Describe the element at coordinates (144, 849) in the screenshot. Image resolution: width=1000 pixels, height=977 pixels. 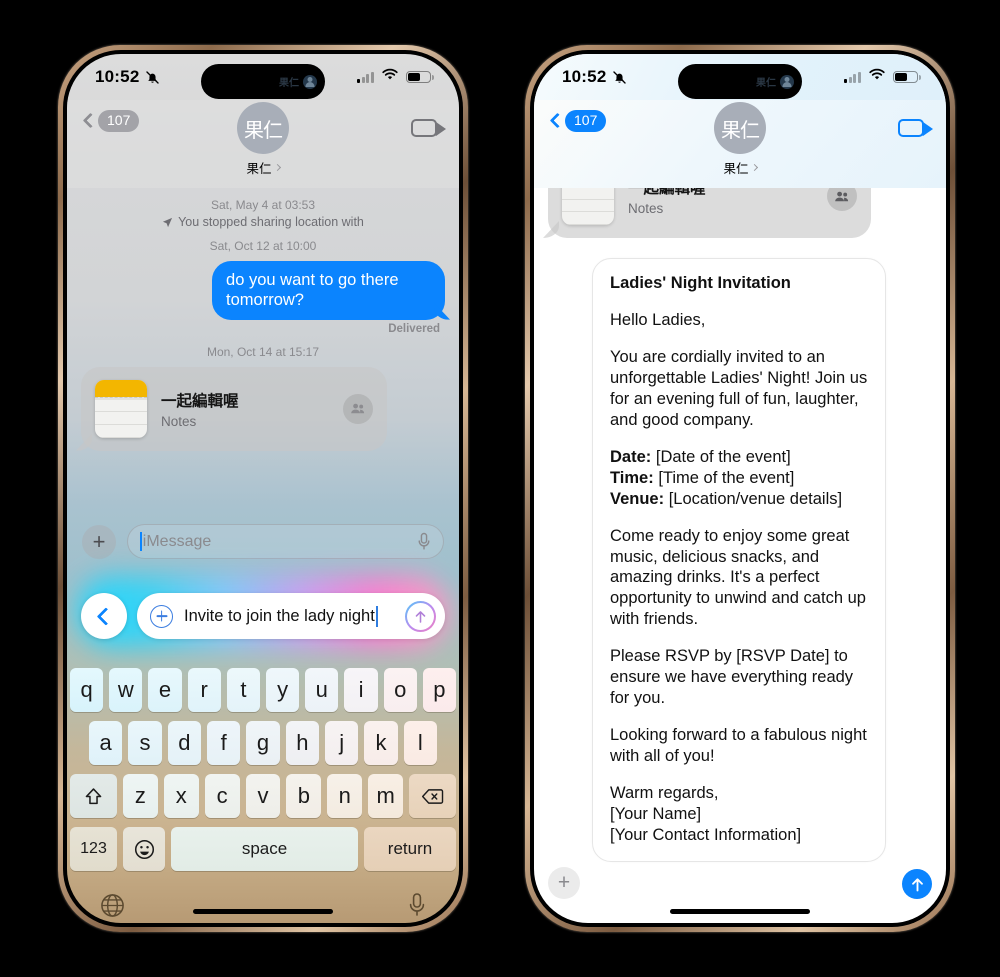
I see `emoji-smiley-icon` at that location.